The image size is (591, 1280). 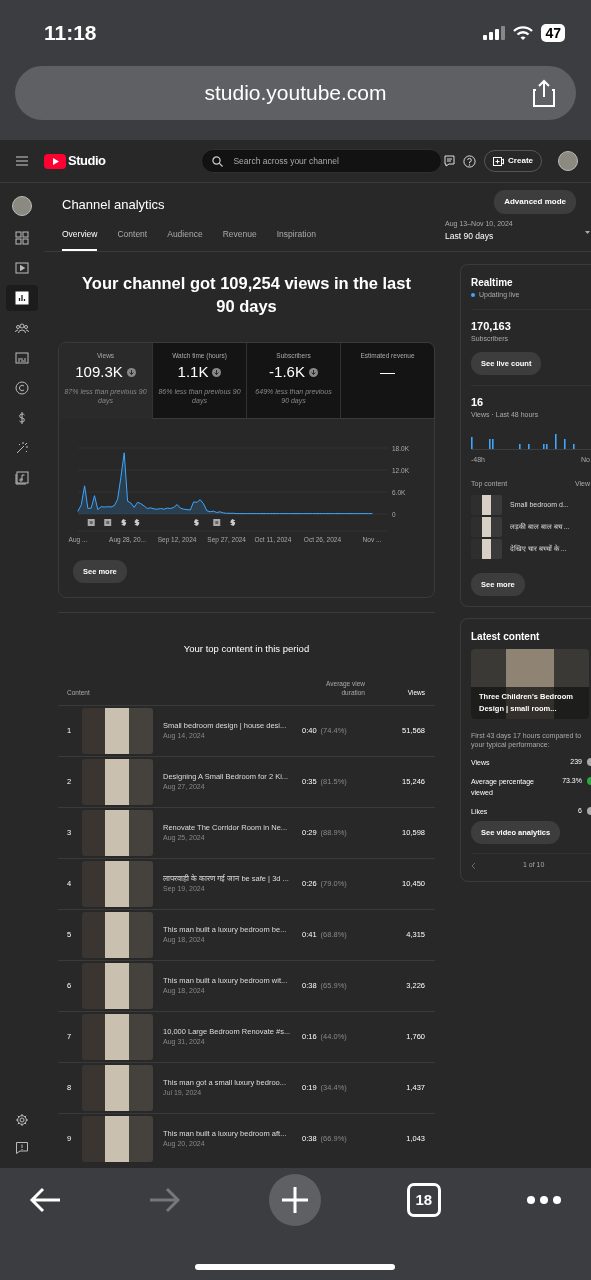 I want to click on menu-icon, so click(x=22, y=161).